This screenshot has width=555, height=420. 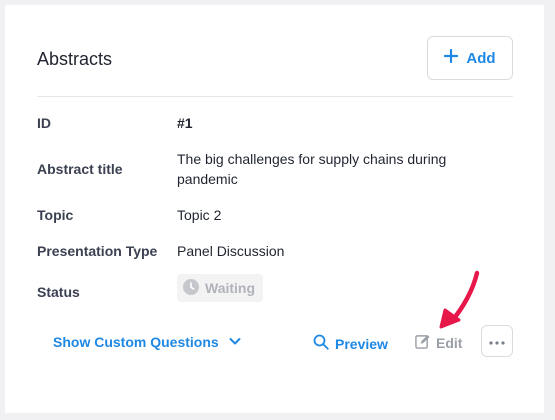 I want to click on status-badge: Waiting, so click(x=220, y=288).